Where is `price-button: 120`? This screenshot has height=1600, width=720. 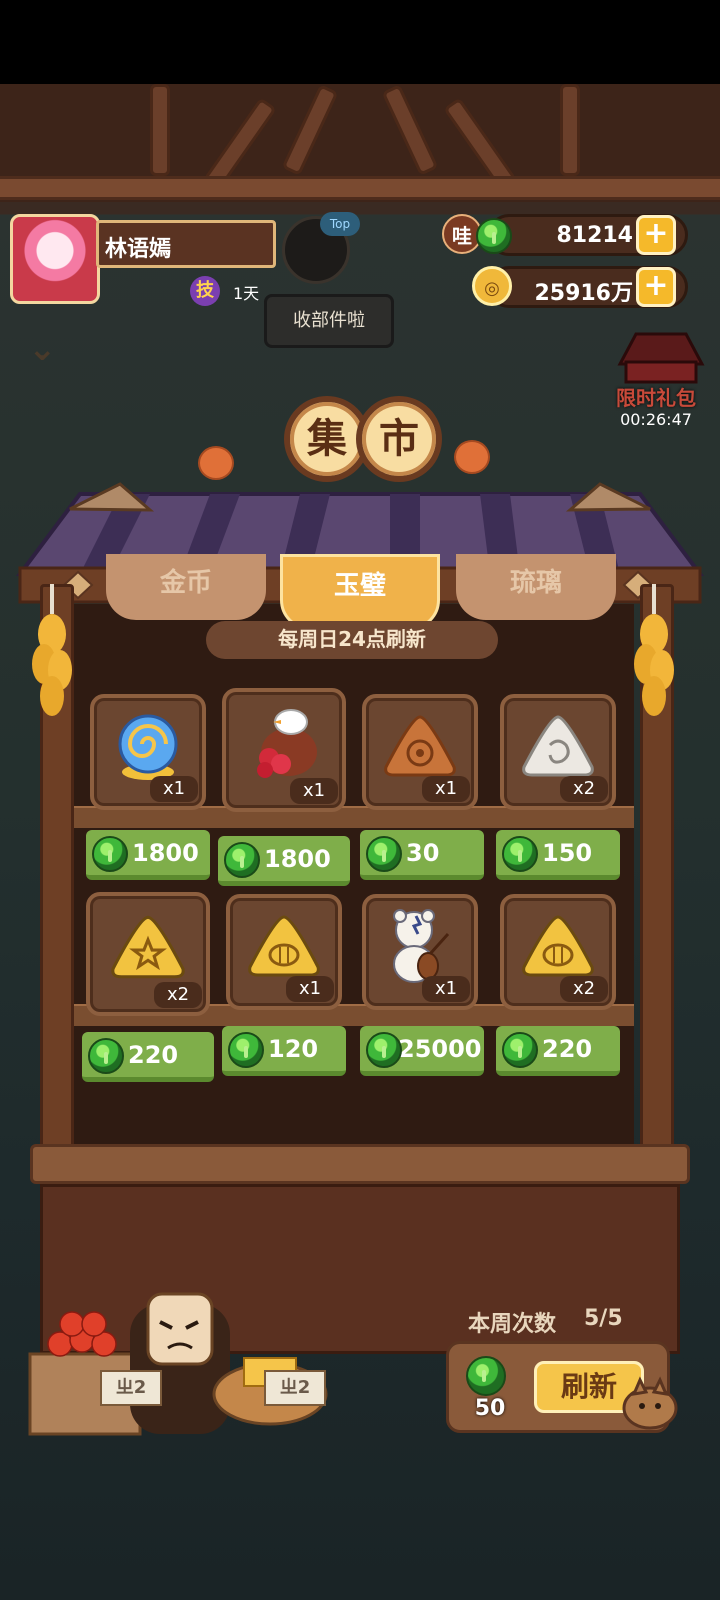 price-button: 120 is located at coordinates (284, 1051).